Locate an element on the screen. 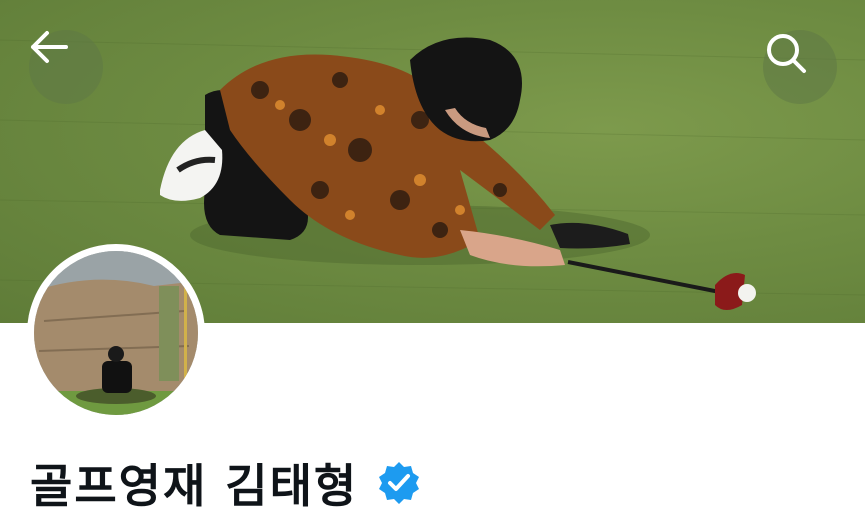  back-button is located at coordinates (66, 67).